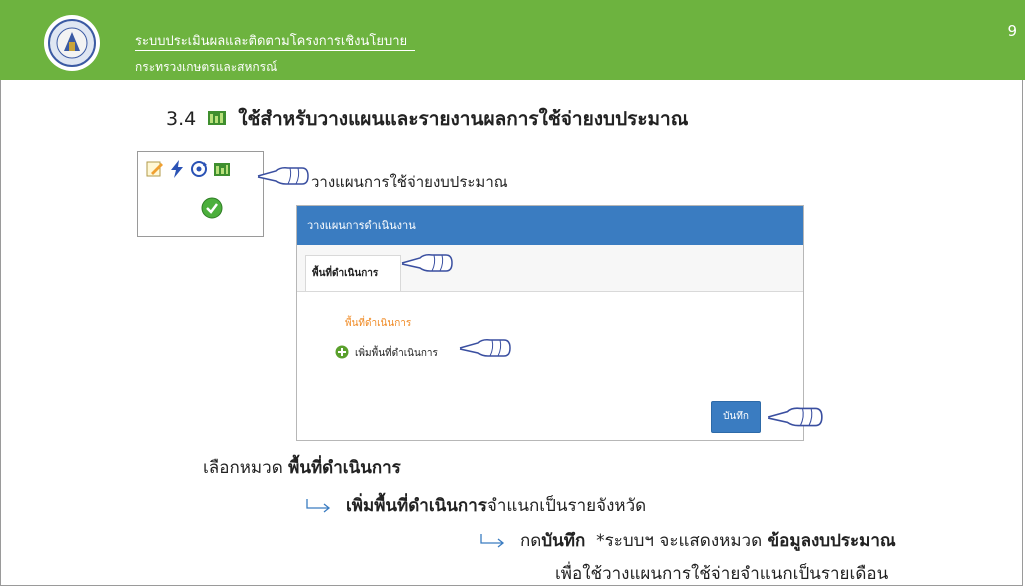  I want to click on refresh-icon, so click(199, 171).